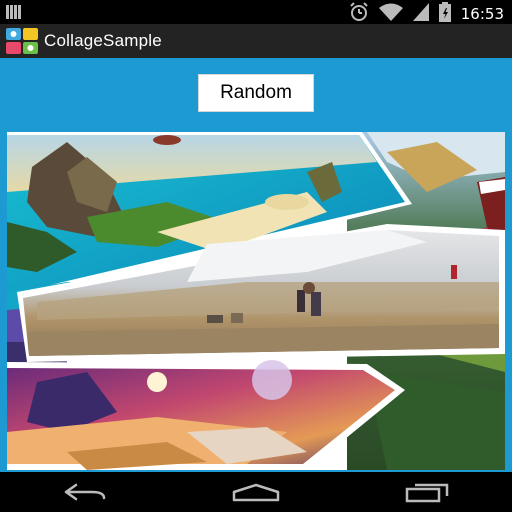  What do you see at coordinates (22, 41) in the screenshot?
I see `app-launcher-icon` at bounding box center [22, 41].